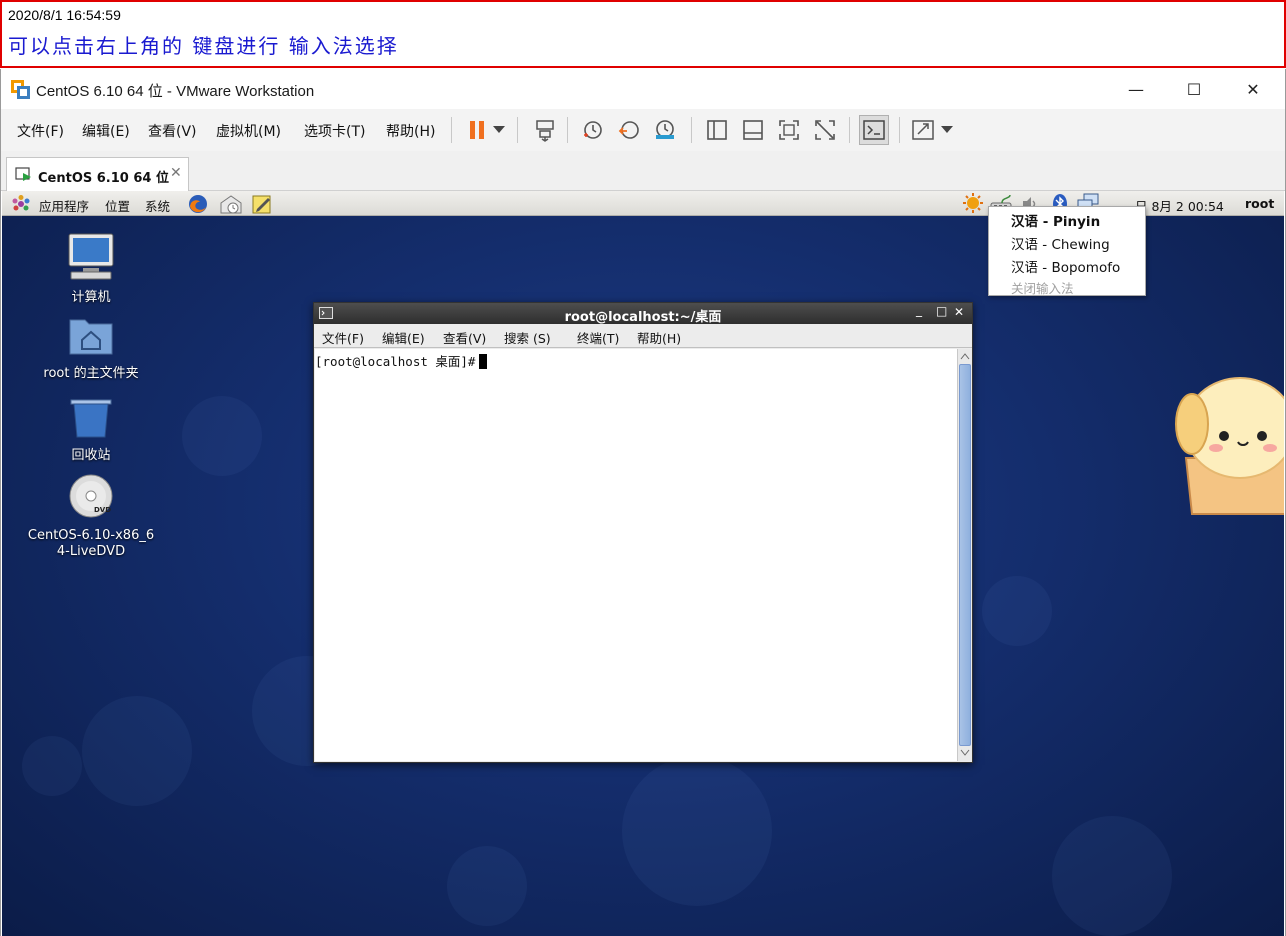  Describe the element at coordinates (1179, 205) in the screenshot. I see `panel-clock: 日 8月 2 00:54` at that location.